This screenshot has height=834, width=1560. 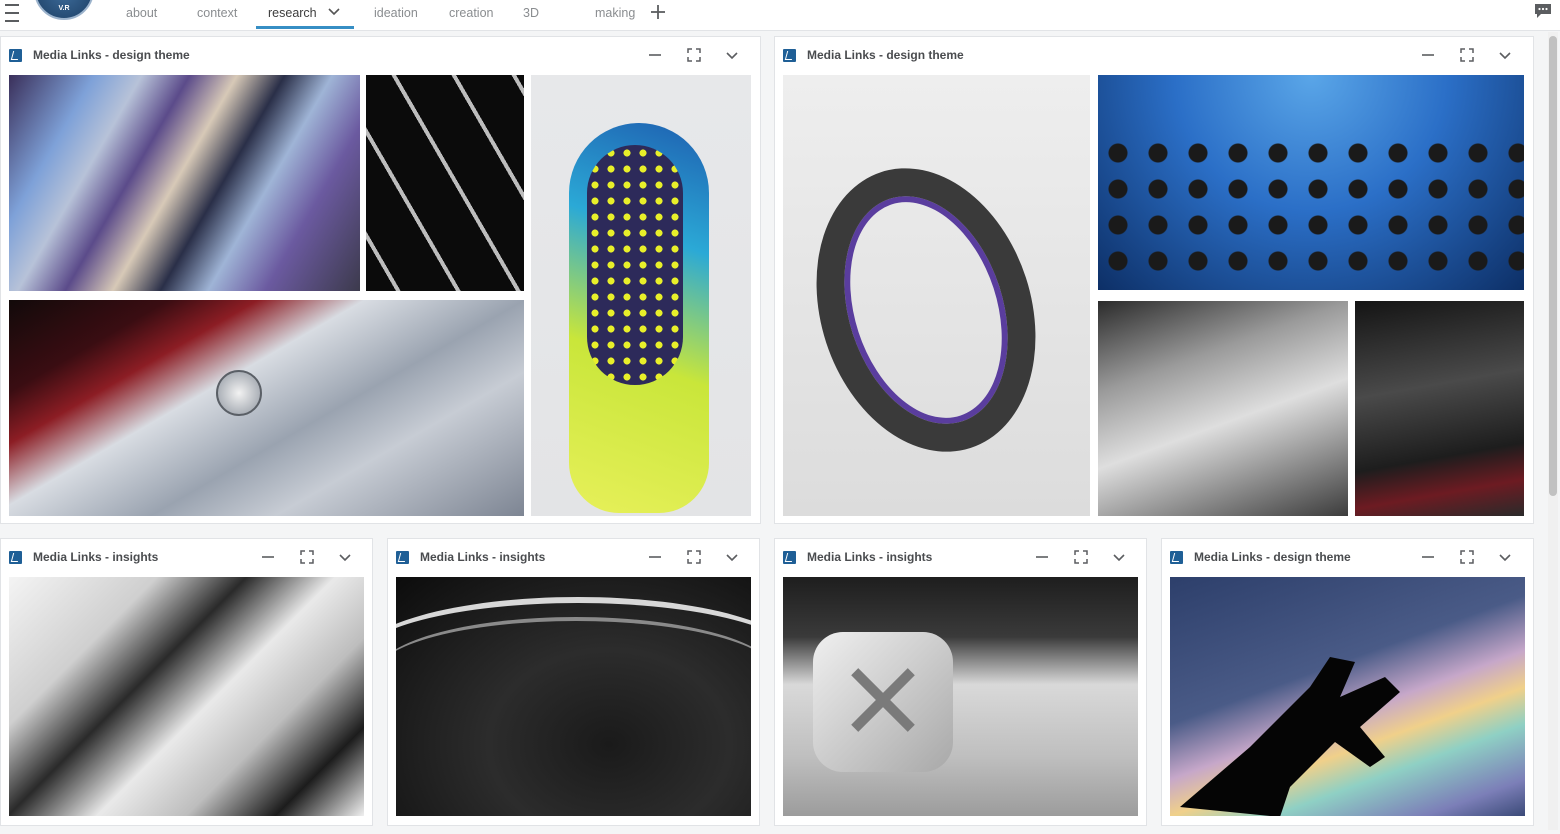 I want to click on tab-ideation: ideation, so click(x=396, y=13).